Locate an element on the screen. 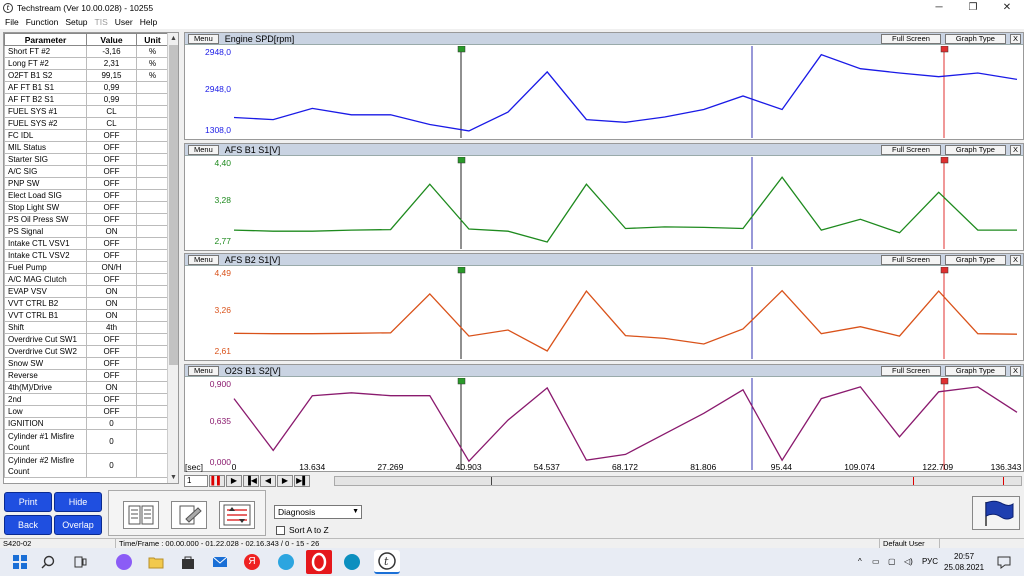  minimize-icon: ─ is located at coordinates (939, 7).